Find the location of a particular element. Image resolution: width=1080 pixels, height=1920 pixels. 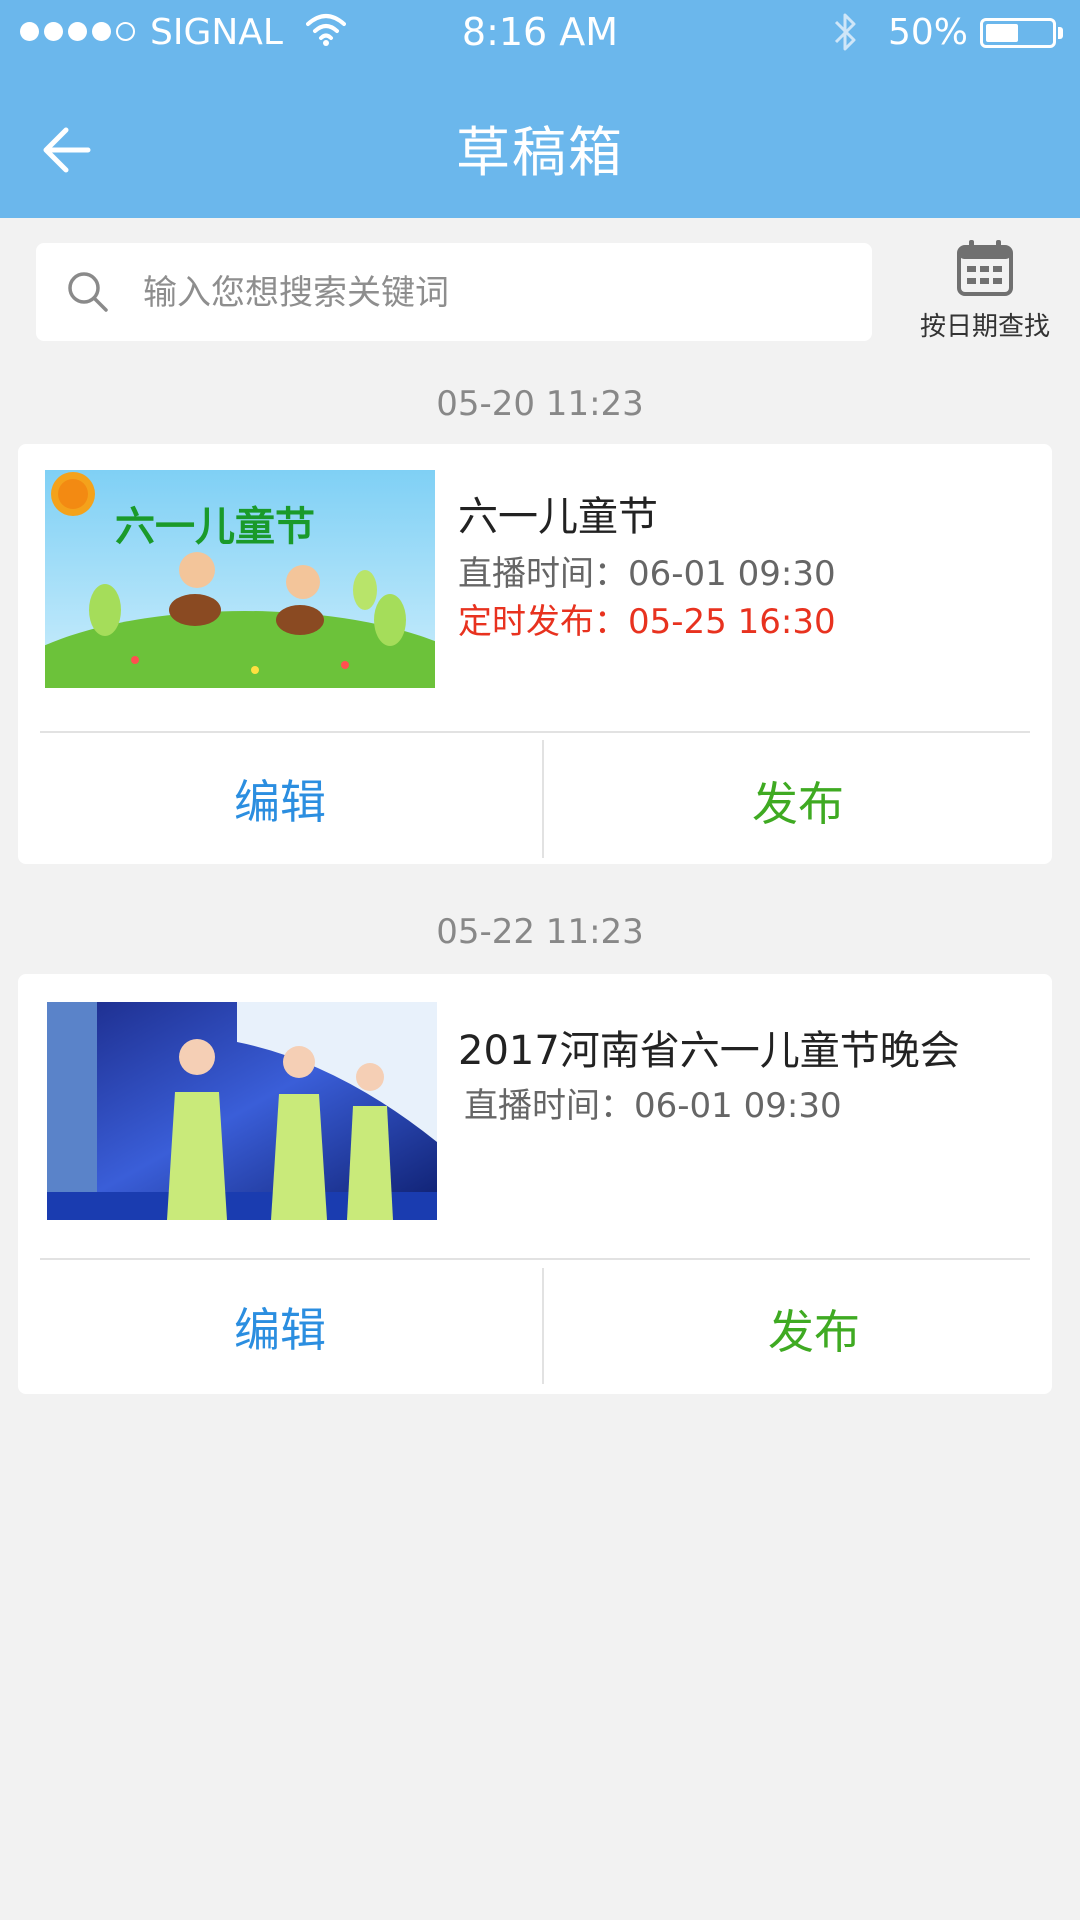

date-search-button: 按日期查找 is located at coordinates (985, 293).